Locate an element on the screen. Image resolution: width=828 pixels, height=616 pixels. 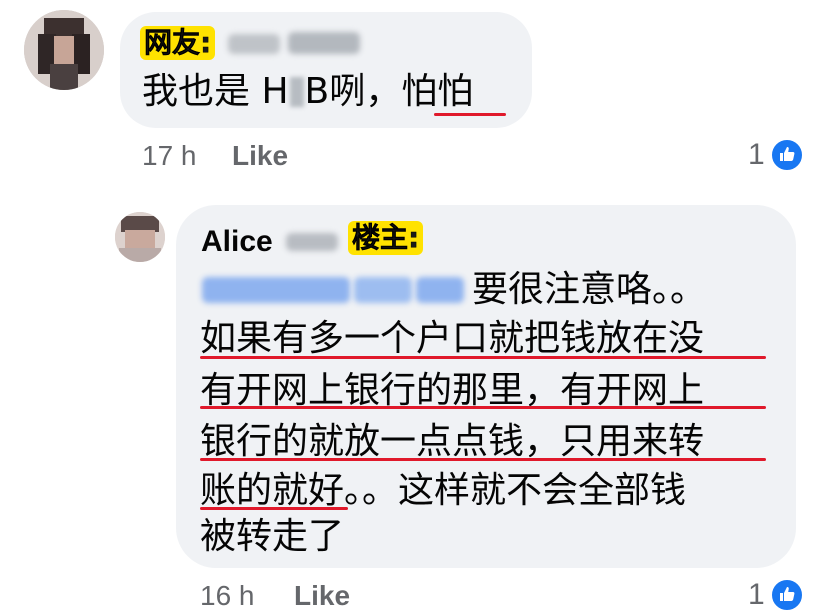
author-tag: 楼主: is located at coordinates (386, 238).